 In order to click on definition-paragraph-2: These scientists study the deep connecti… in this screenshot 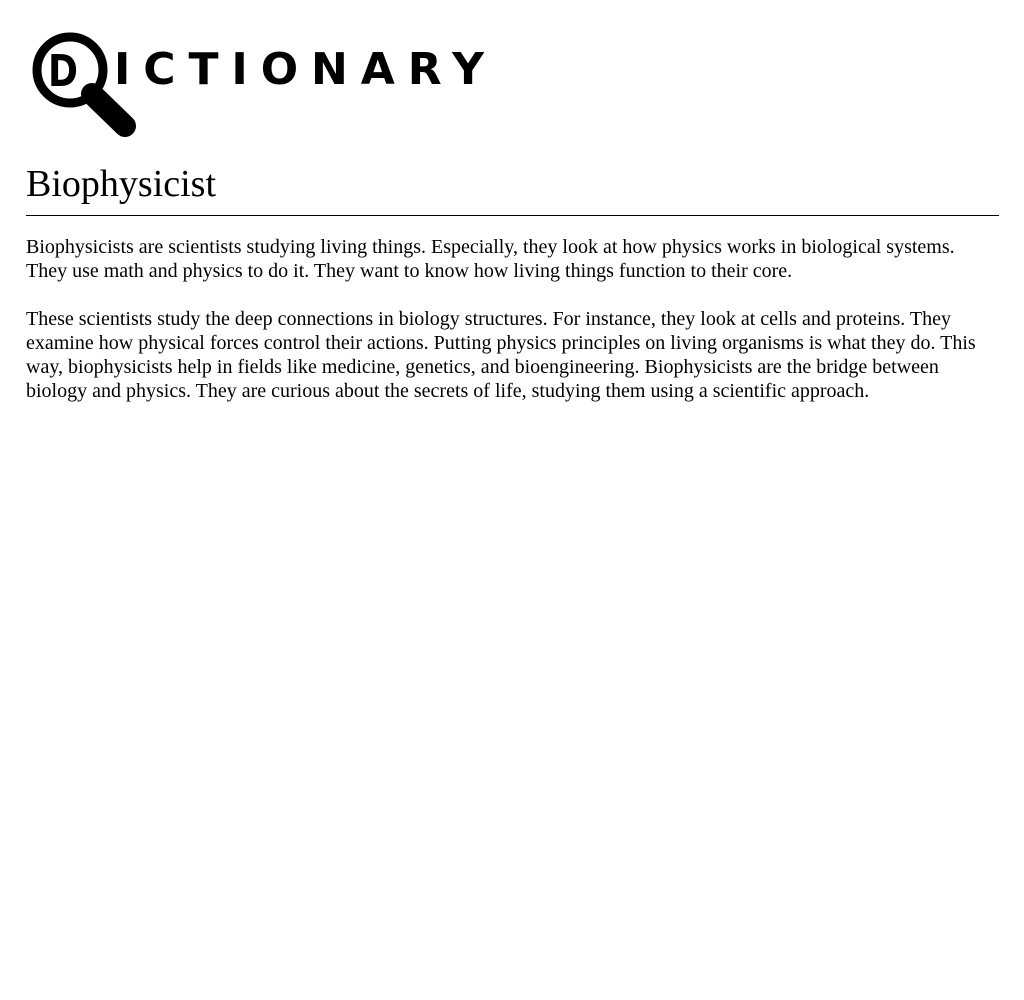, I will do `click(501, 355)`.